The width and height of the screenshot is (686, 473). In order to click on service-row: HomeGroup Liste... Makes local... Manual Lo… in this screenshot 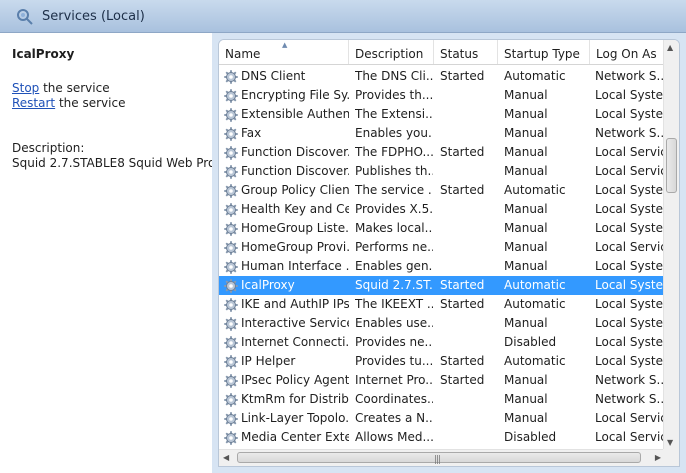, I will do `click(442, 228)`.